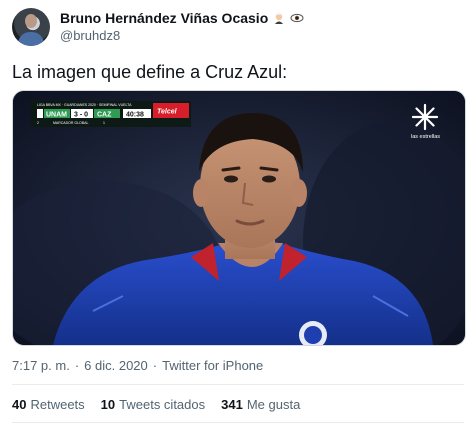 This screenshot has width=476, height=423. Describe the element at coordinates (135, 115) in the screenshot. I see `scoreboard-clock: 40:38` at that location.